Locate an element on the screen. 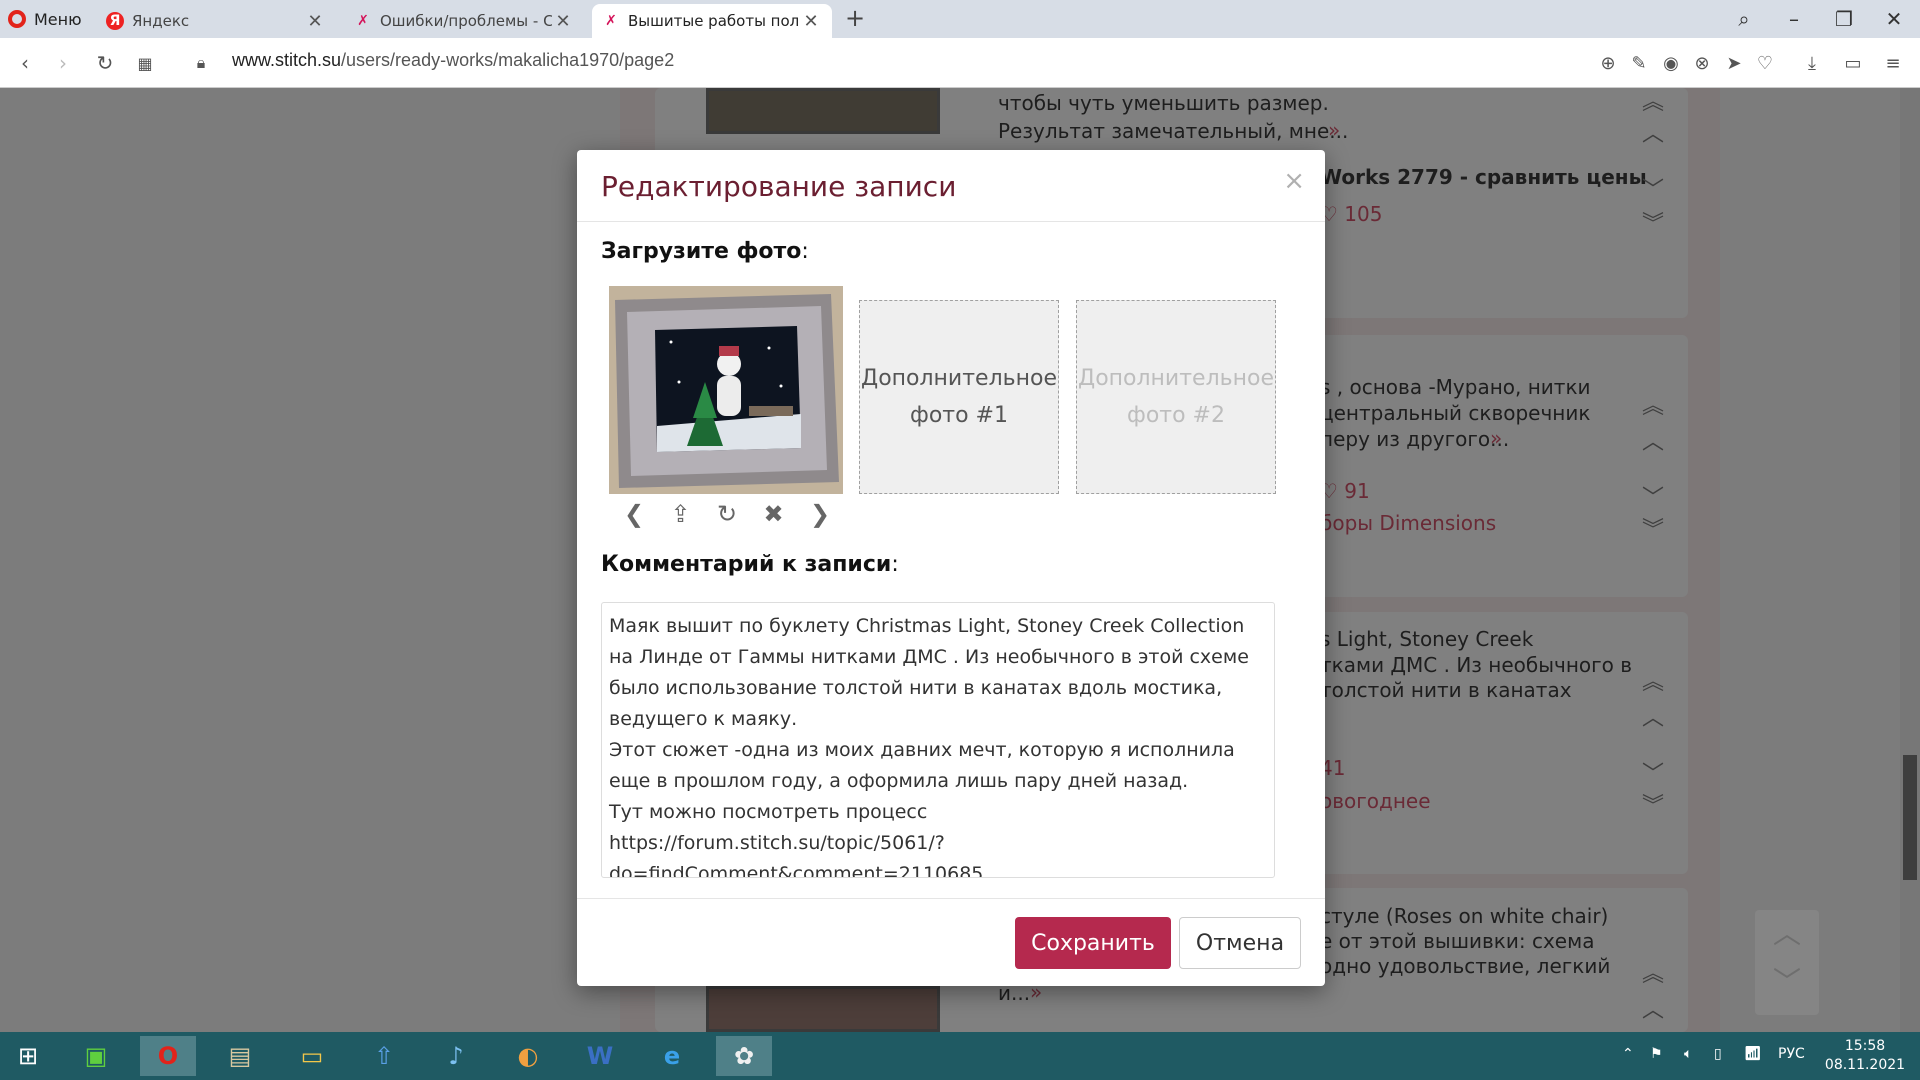  extra-photo-slot-1: Дополнительное фото #1 is located at coordinates (959, 397).